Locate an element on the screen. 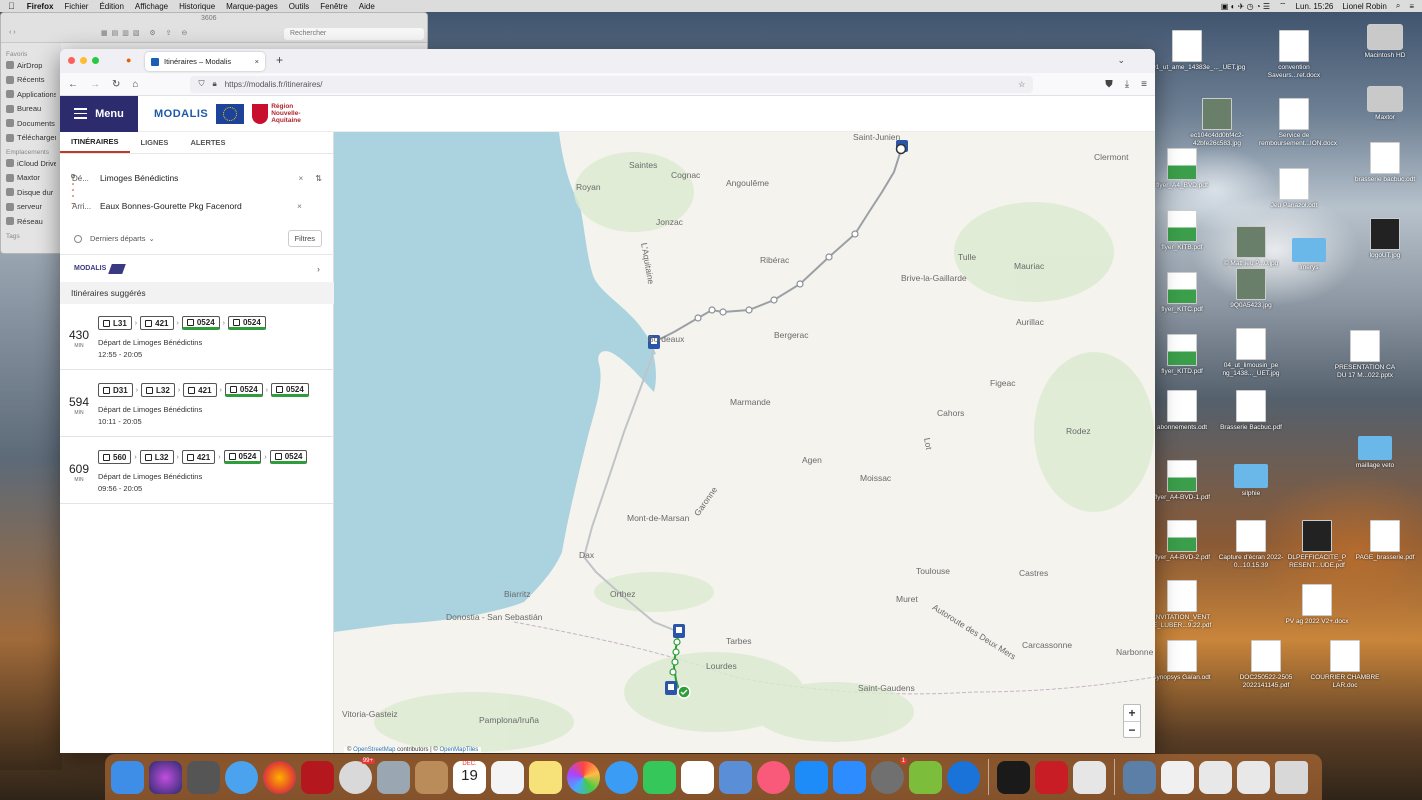 The image size is (1422, 800). menubar-user: Lionel Robin is located at coordinates (1364, 6).